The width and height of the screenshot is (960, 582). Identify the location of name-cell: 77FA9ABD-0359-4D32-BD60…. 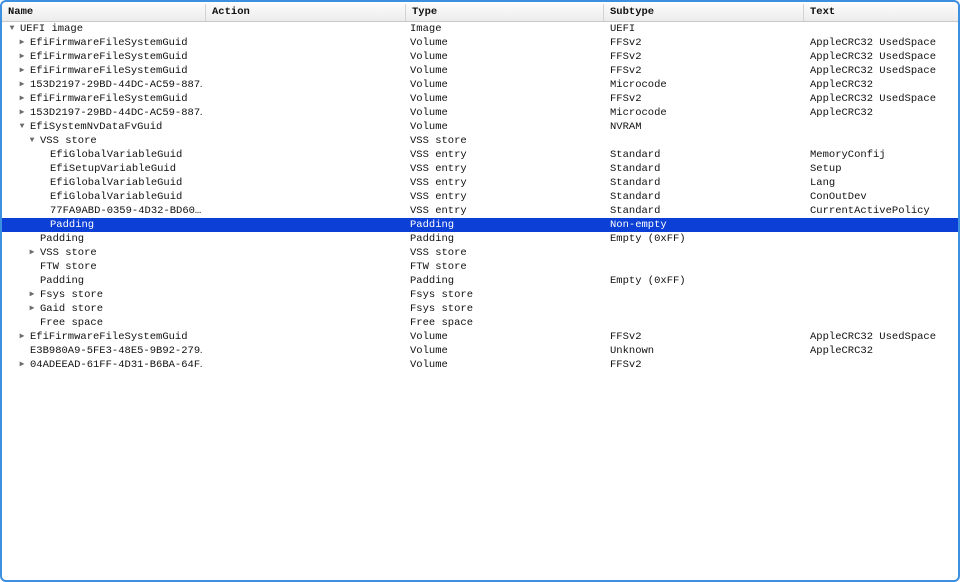
(102, 211).